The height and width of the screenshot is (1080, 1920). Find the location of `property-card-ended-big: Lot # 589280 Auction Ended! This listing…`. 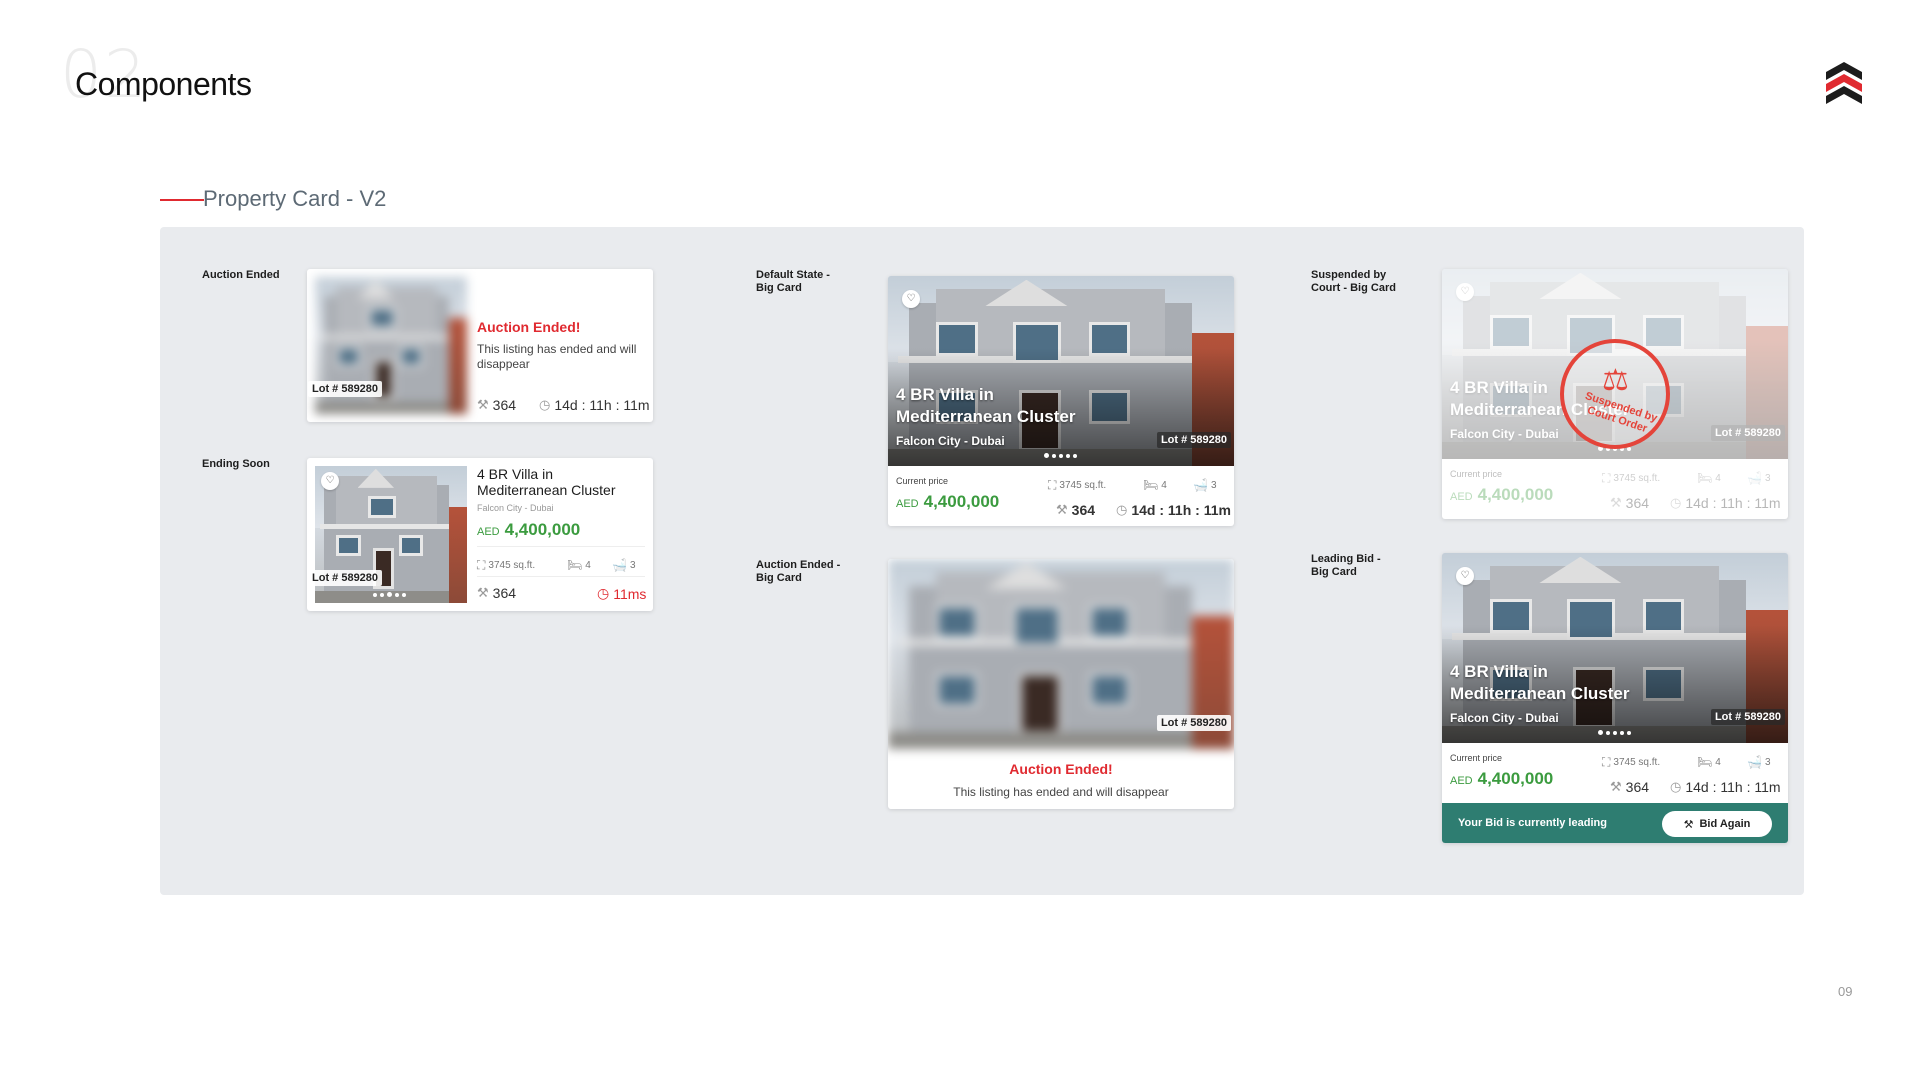

property-card-ended-big: Lot # 589280 Auction Ended! This listing… is located at coordinates (1061, 684).